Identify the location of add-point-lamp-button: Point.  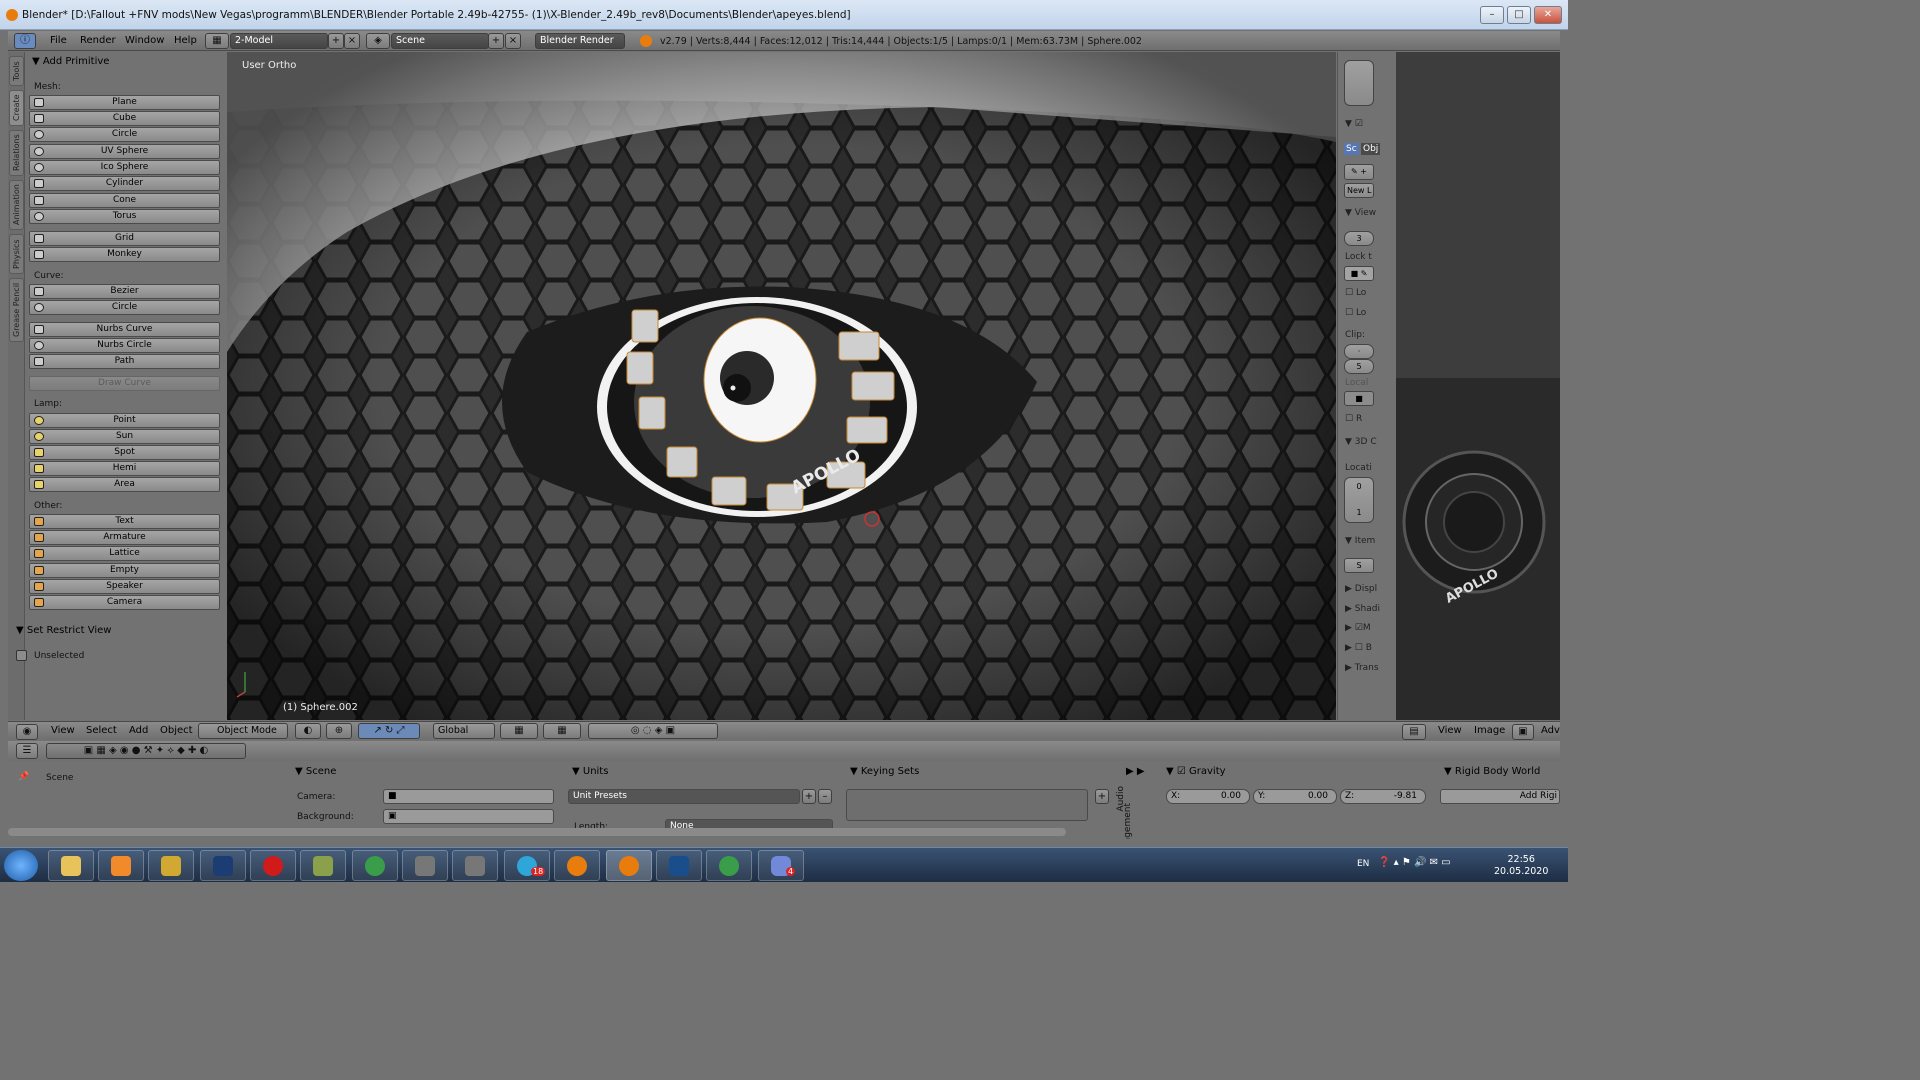
(124, 420).